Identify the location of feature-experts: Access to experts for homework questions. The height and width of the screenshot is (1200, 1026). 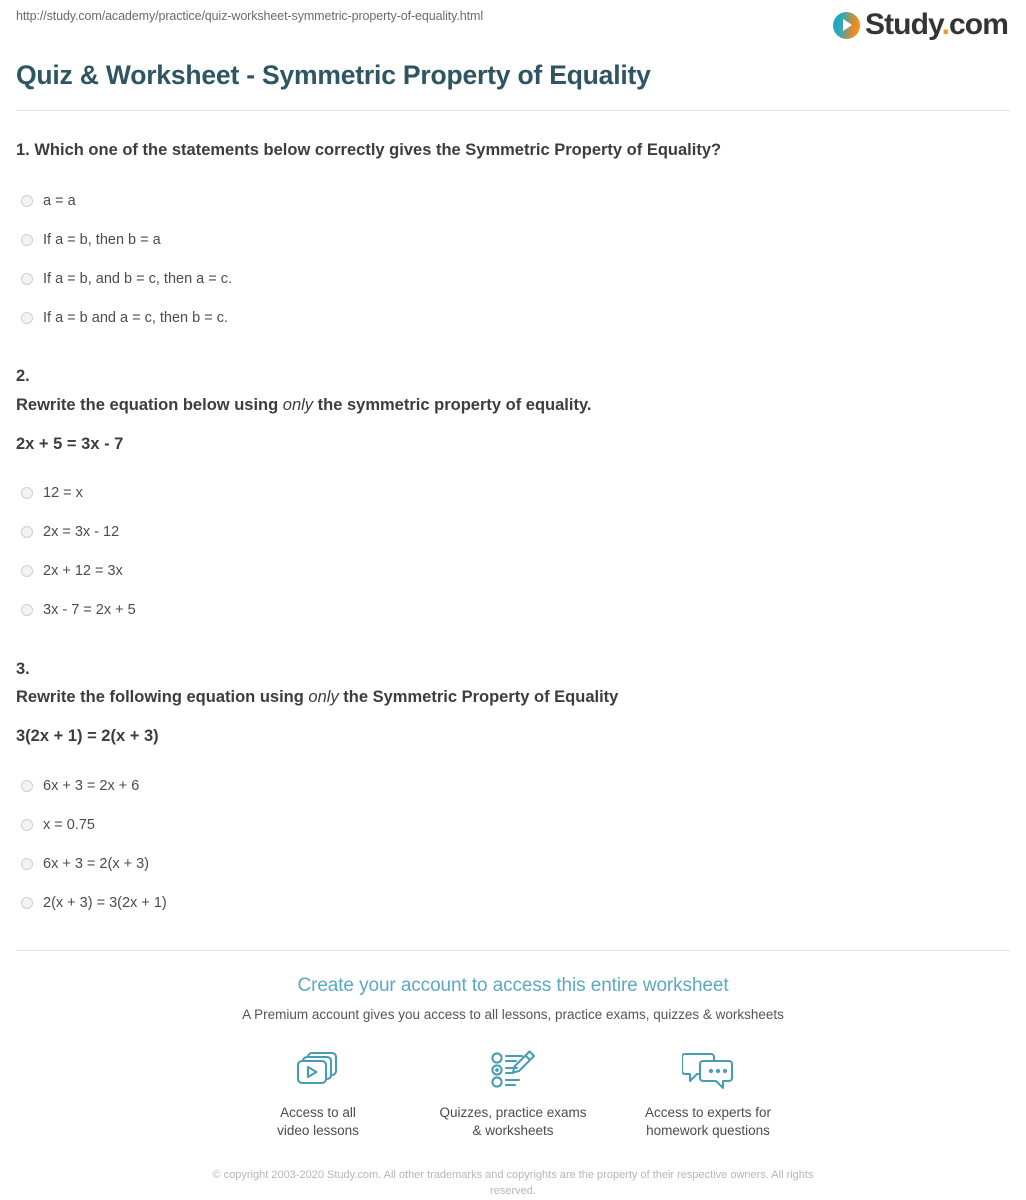
(708, 1093).